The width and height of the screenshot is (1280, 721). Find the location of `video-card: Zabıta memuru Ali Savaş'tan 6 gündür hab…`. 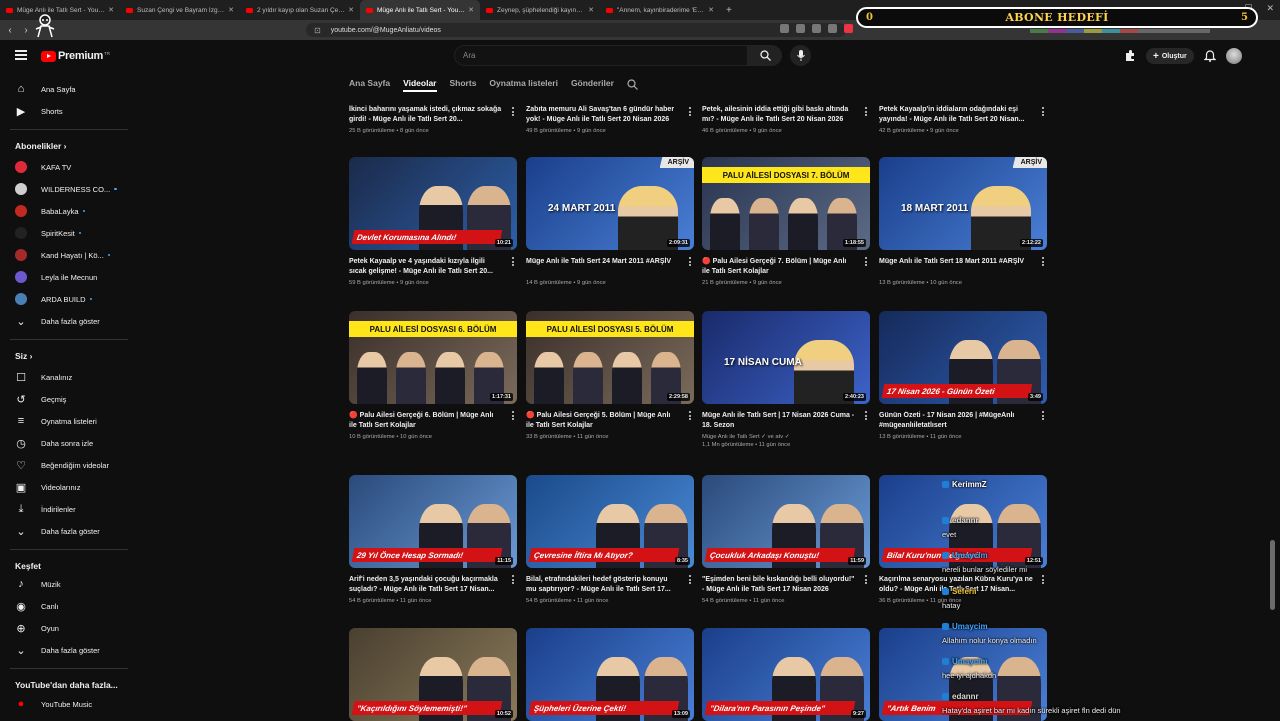

video-card: Zabıta memuru Ali Savaş'tan 6 gündür hab… is located at coordinates (610, 119).